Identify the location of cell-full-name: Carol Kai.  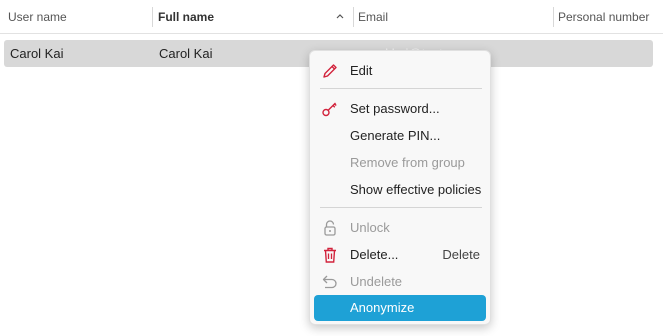
(186, 53).